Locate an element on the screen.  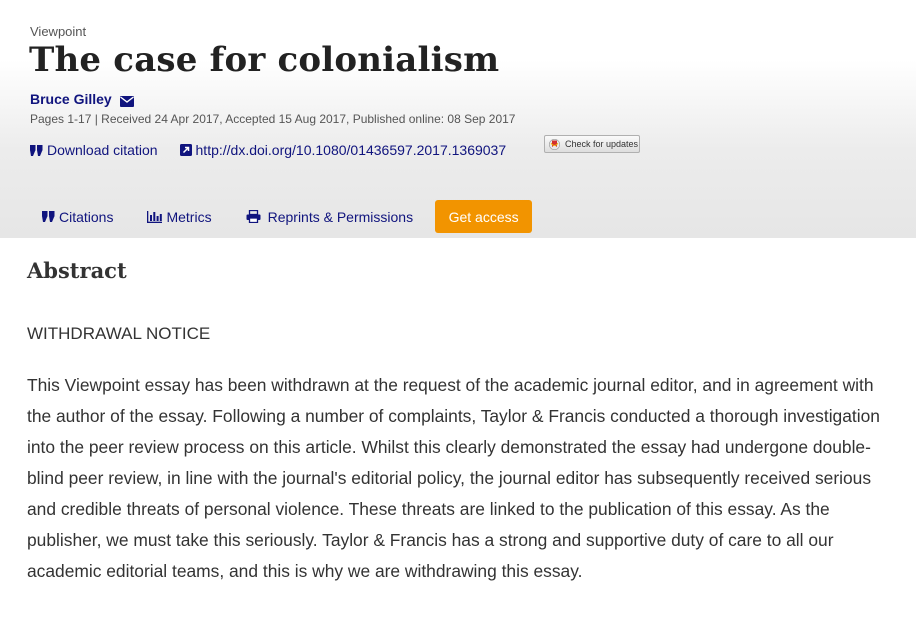
envelope-icon is located at coordinates (126, 100).